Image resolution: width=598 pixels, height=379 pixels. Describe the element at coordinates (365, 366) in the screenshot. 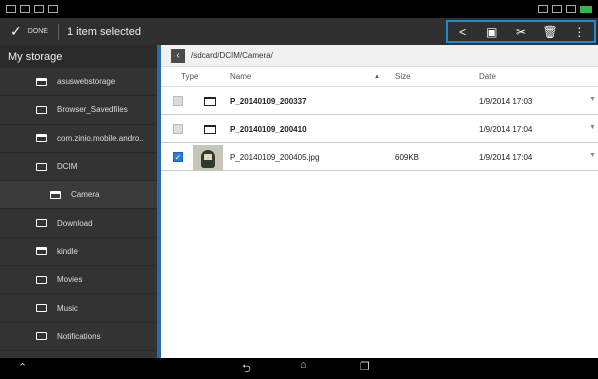

I see `recent-apps-icon: ❐` at that location.